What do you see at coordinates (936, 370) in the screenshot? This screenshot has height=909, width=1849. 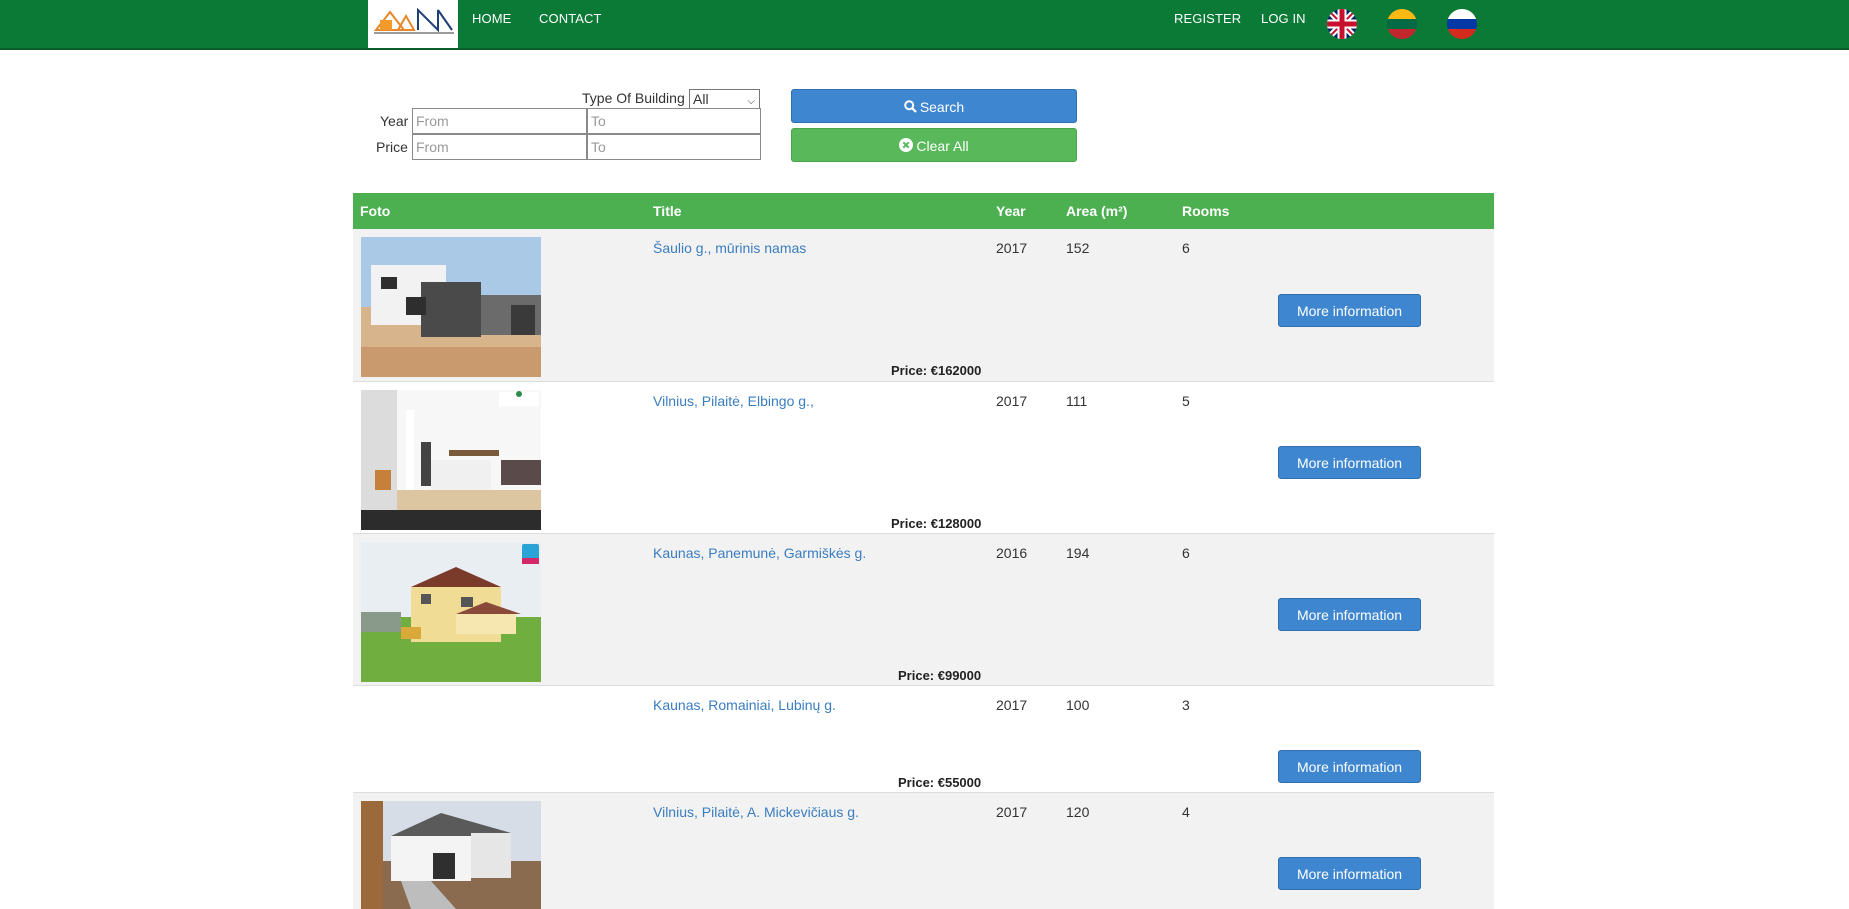 I see `price-label: Price: €162000` at bounding box center [936, 370].